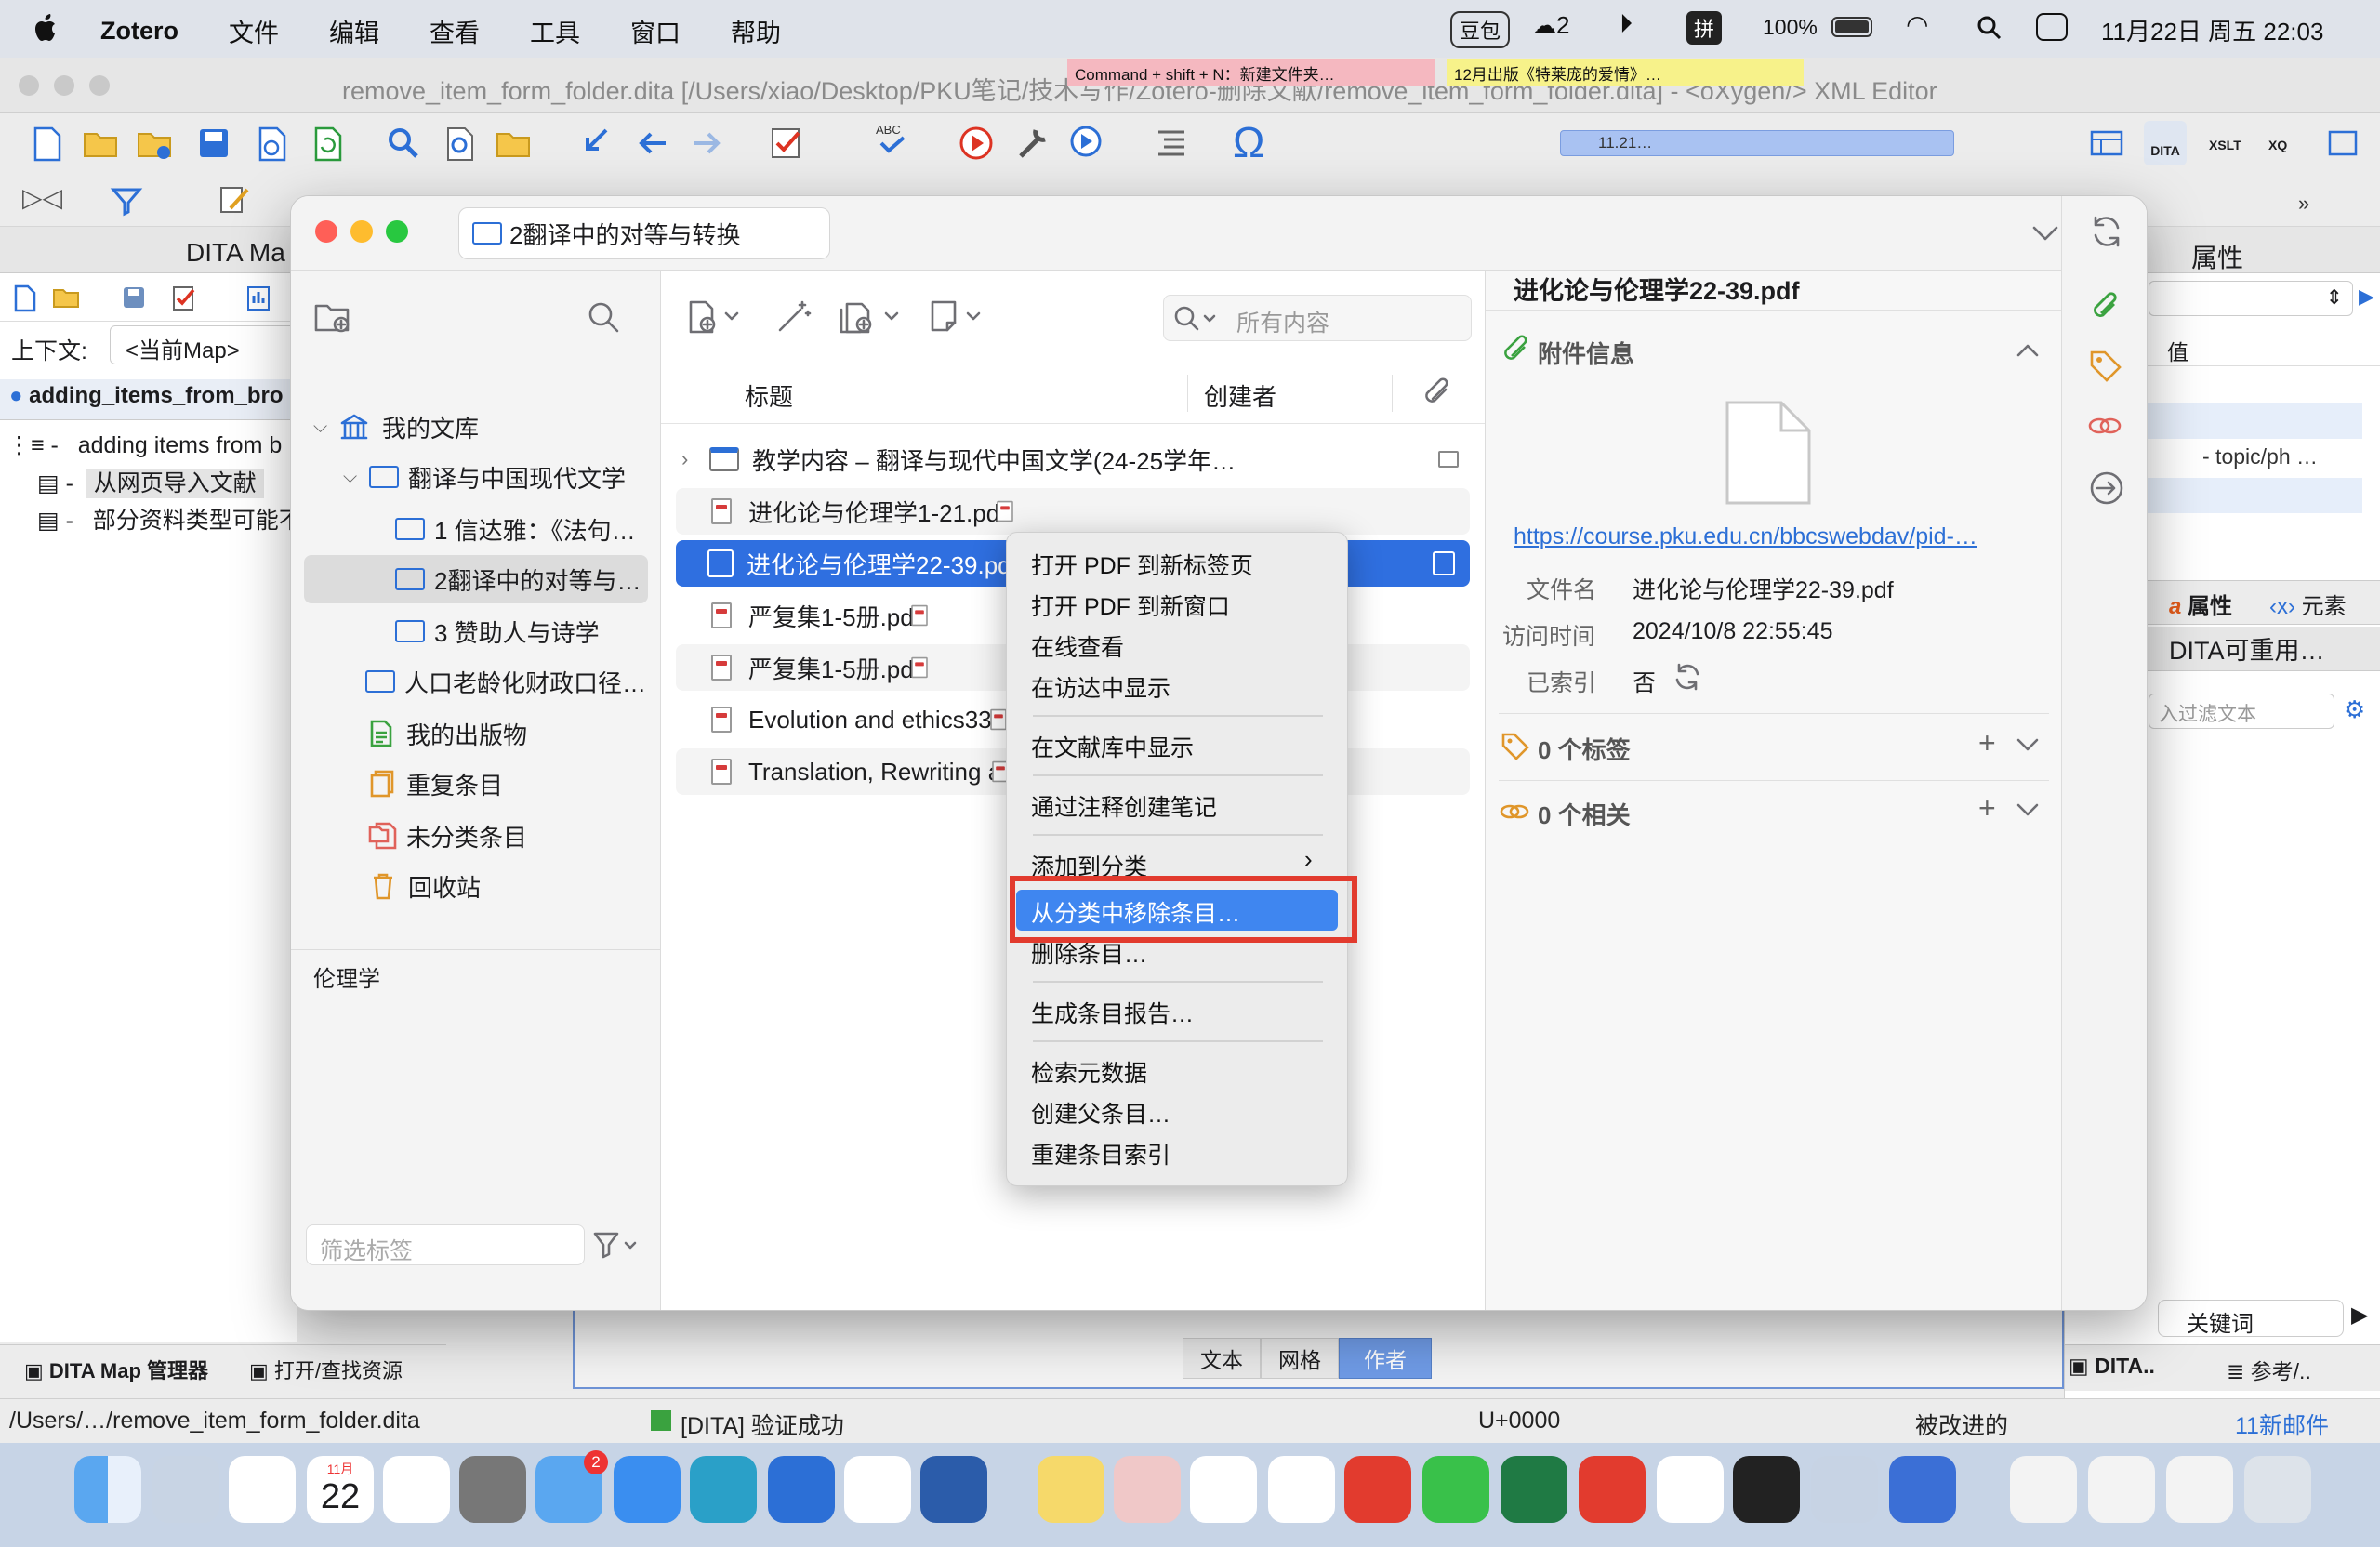  Describe the element at coordinates (706, 143) in the screenshot. I see `forward-arrow-icon` at that location.